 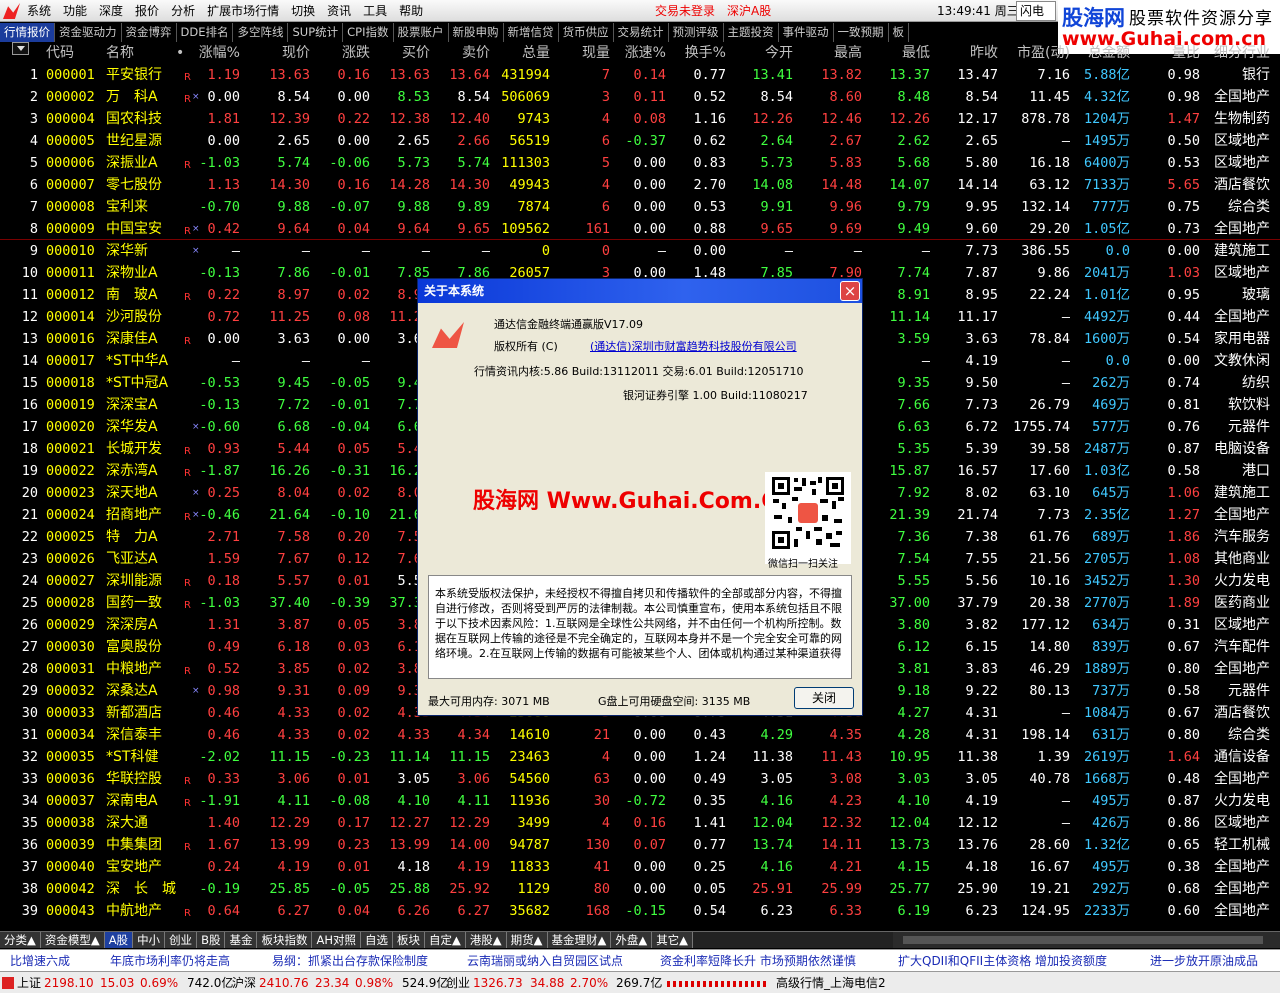 What do you see at coordinates (285, 940) in the screenshot?
I see `market-tab: 板块指数` at bounding box center [285, 940].